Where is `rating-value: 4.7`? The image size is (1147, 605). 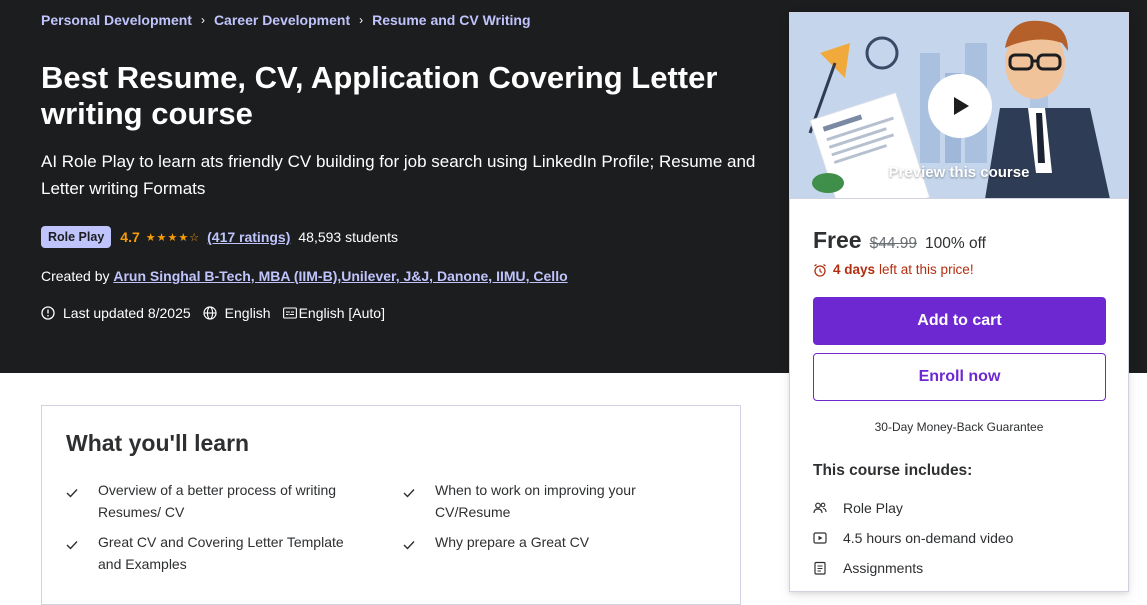 rating-value: 4.7 is located at coordinates (130, 237).